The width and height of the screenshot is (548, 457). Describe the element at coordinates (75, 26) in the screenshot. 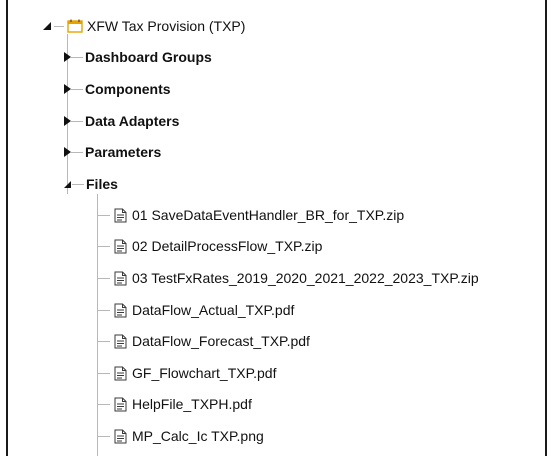

I see `calendar-folder-icon` at that location.